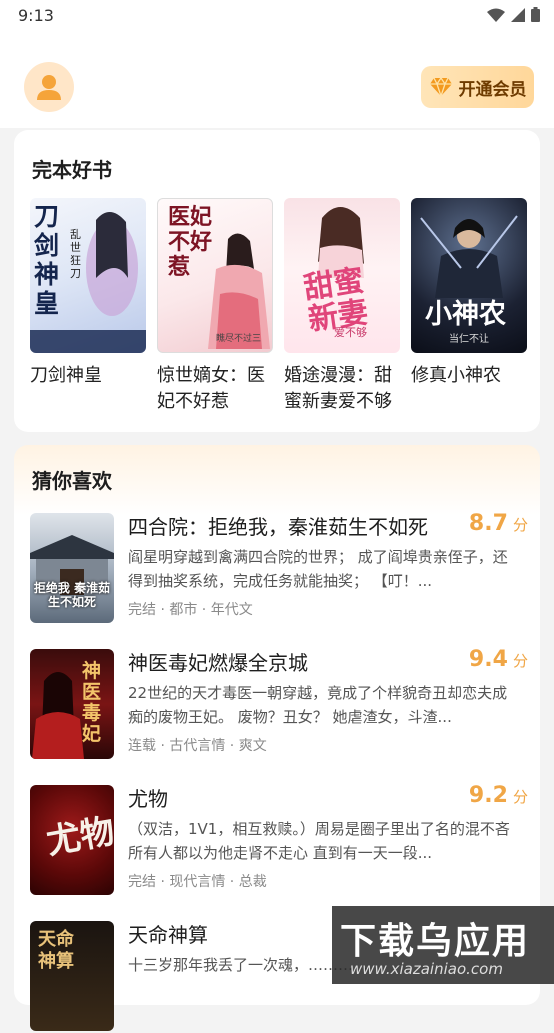  What do you see at coordinates (36, 15) in the screenshot?
I see `status-time: 9:13` at bounding box center [36, 15].